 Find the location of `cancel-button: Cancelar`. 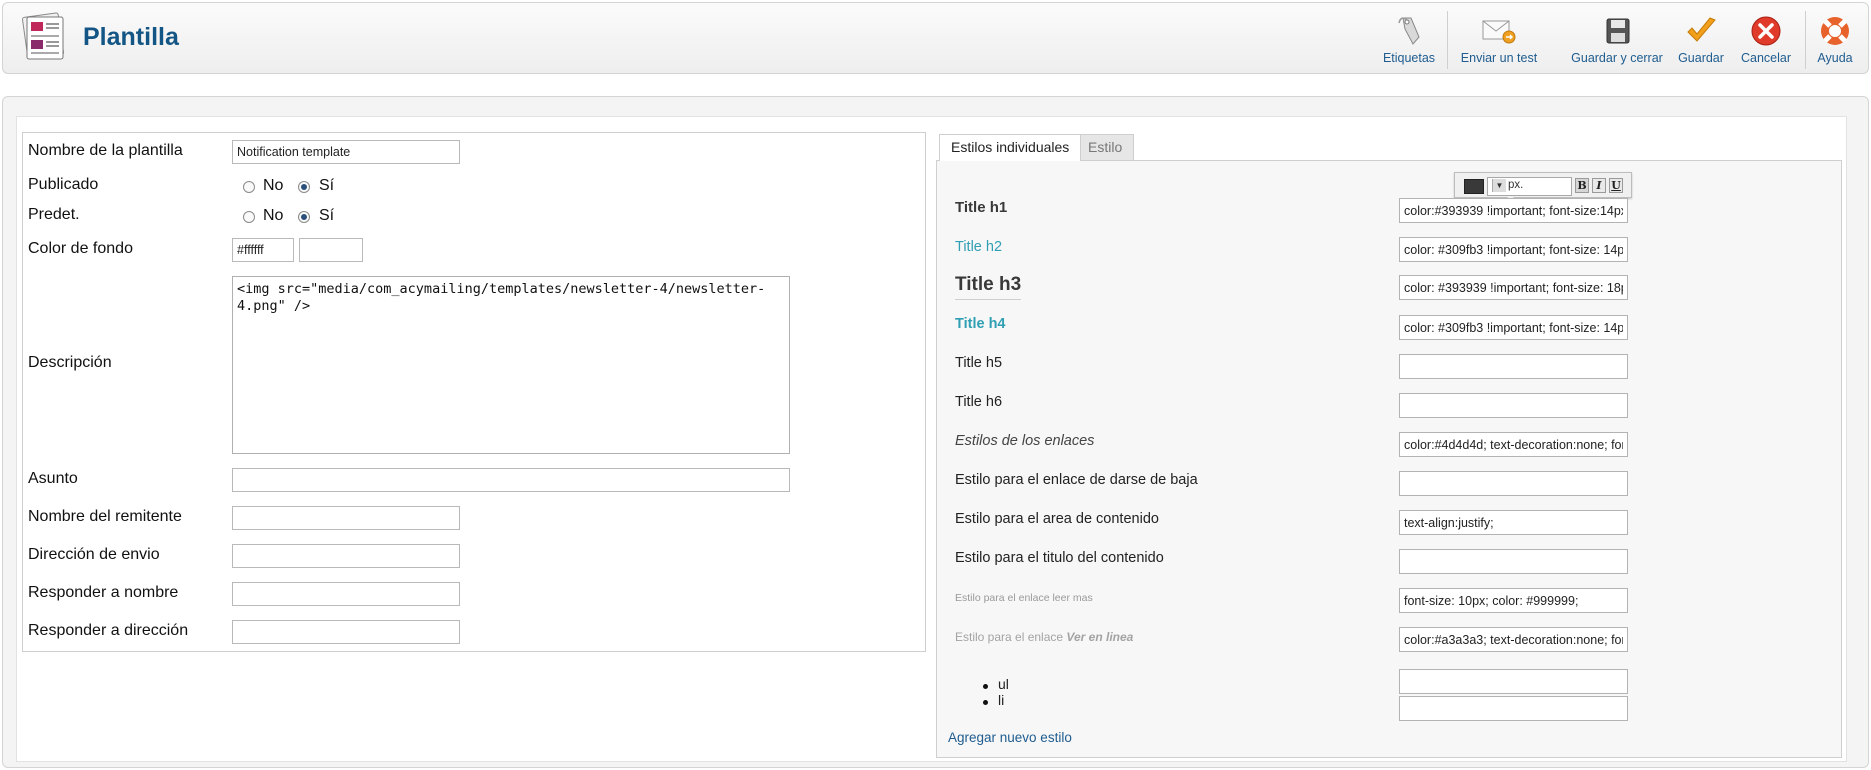

cancel-button: Cancelar is located at coordinates (1766, 41).